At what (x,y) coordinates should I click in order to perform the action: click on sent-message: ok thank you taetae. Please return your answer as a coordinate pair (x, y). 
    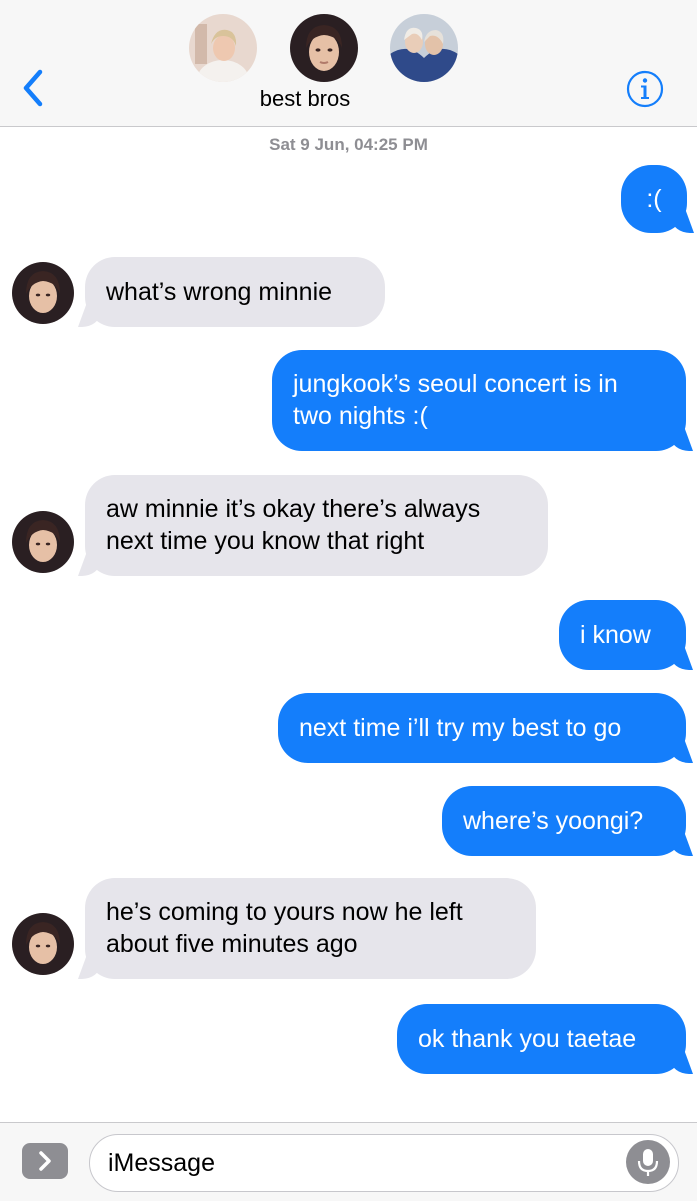
    Looking at the image, I should click on (541, 1039).